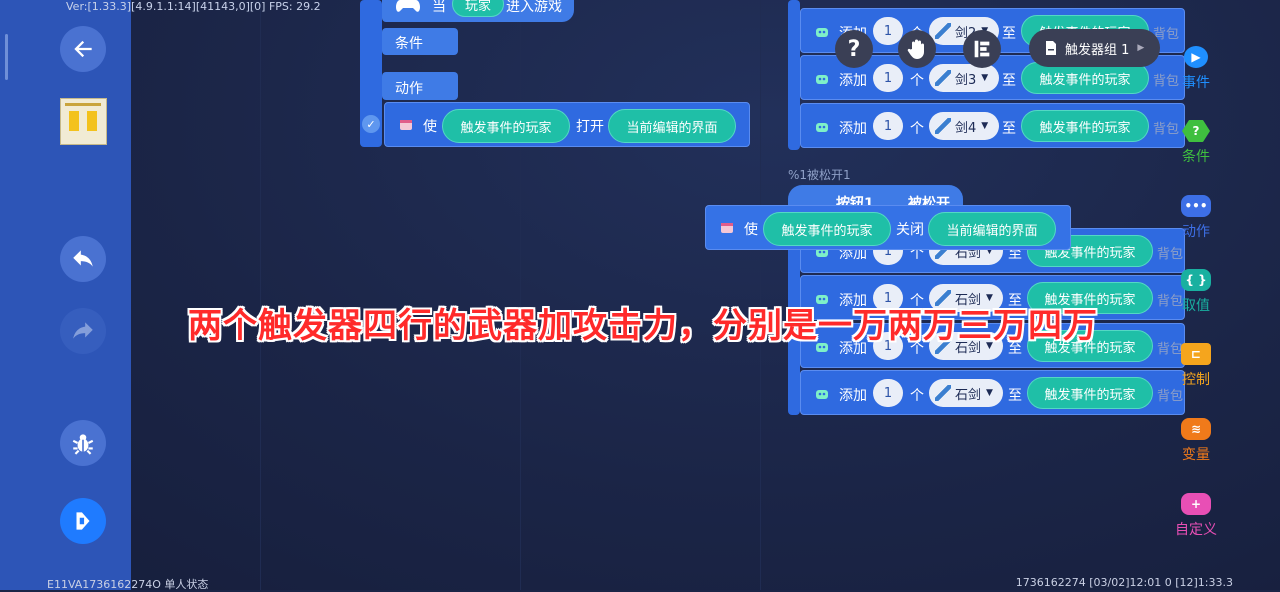  I want to click on palette-actions: ••• 动作, so click(1196, 218).